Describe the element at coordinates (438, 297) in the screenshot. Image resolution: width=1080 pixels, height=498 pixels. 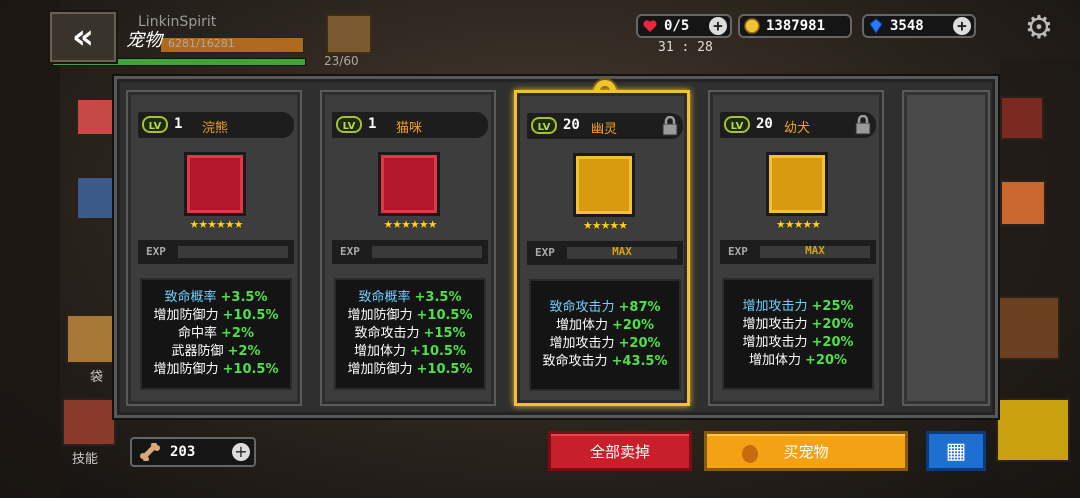
I see `stat-value: +3.5%` at that location.